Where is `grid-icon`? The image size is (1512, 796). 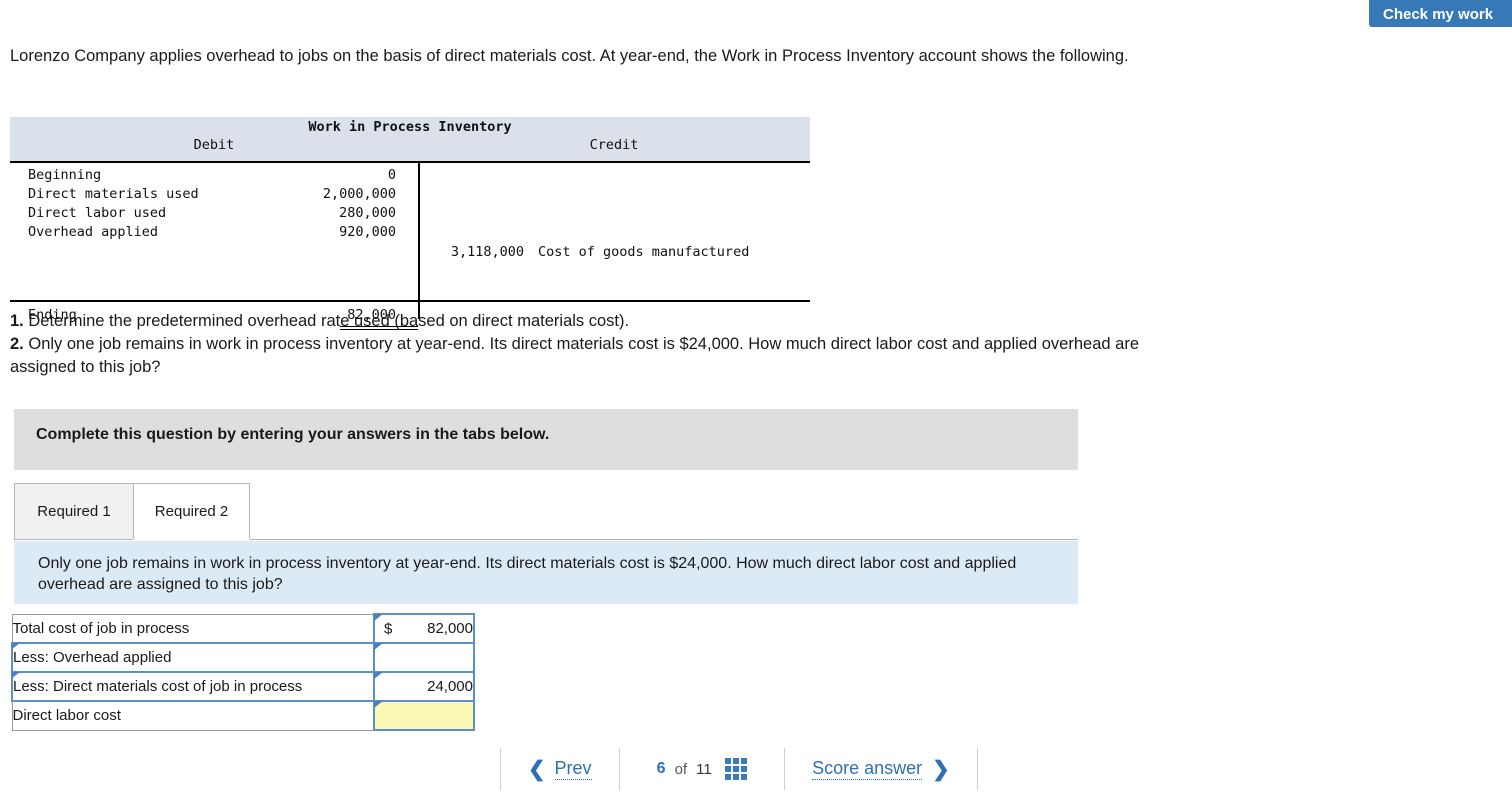
grid-icon is located at coordinates (735, 769).